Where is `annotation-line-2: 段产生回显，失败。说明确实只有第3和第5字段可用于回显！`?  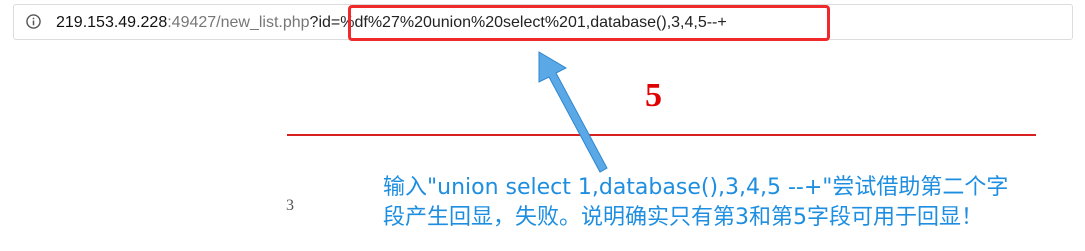
annotation-line-2: 段产生回显，失败。说明确实只有第3和第5字段可用于回显！ is located at coordinates (683, 217).